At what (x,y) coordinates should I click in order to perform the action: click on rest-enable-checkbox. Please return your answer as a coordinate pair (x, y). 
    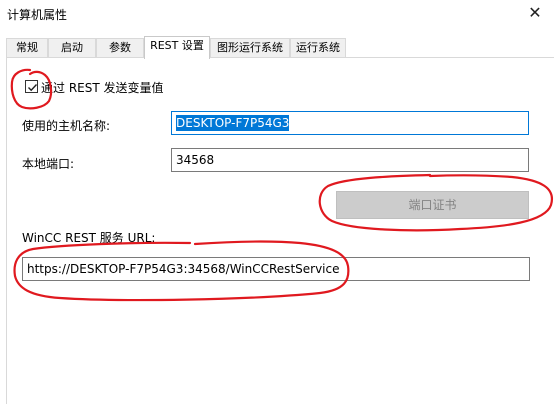
    Looking at the image, I should click on (31, 86).